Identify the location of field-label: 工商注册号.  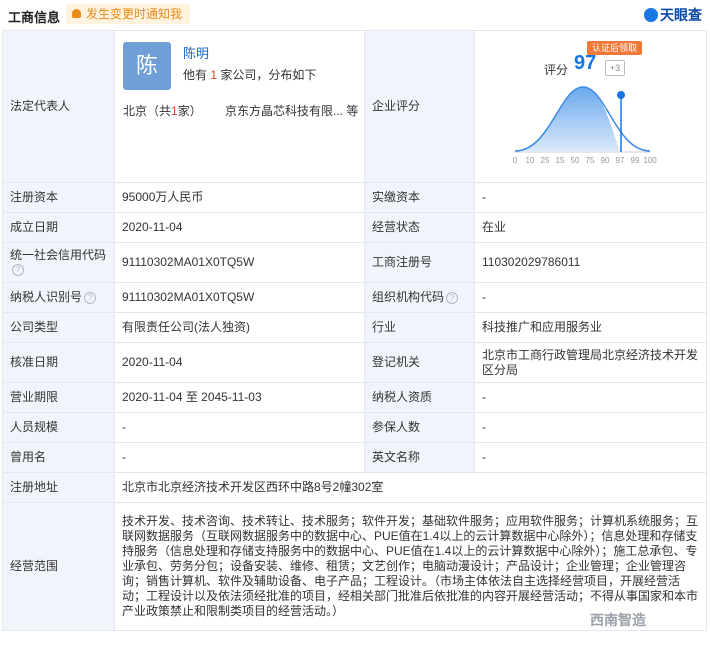
(419, 262).